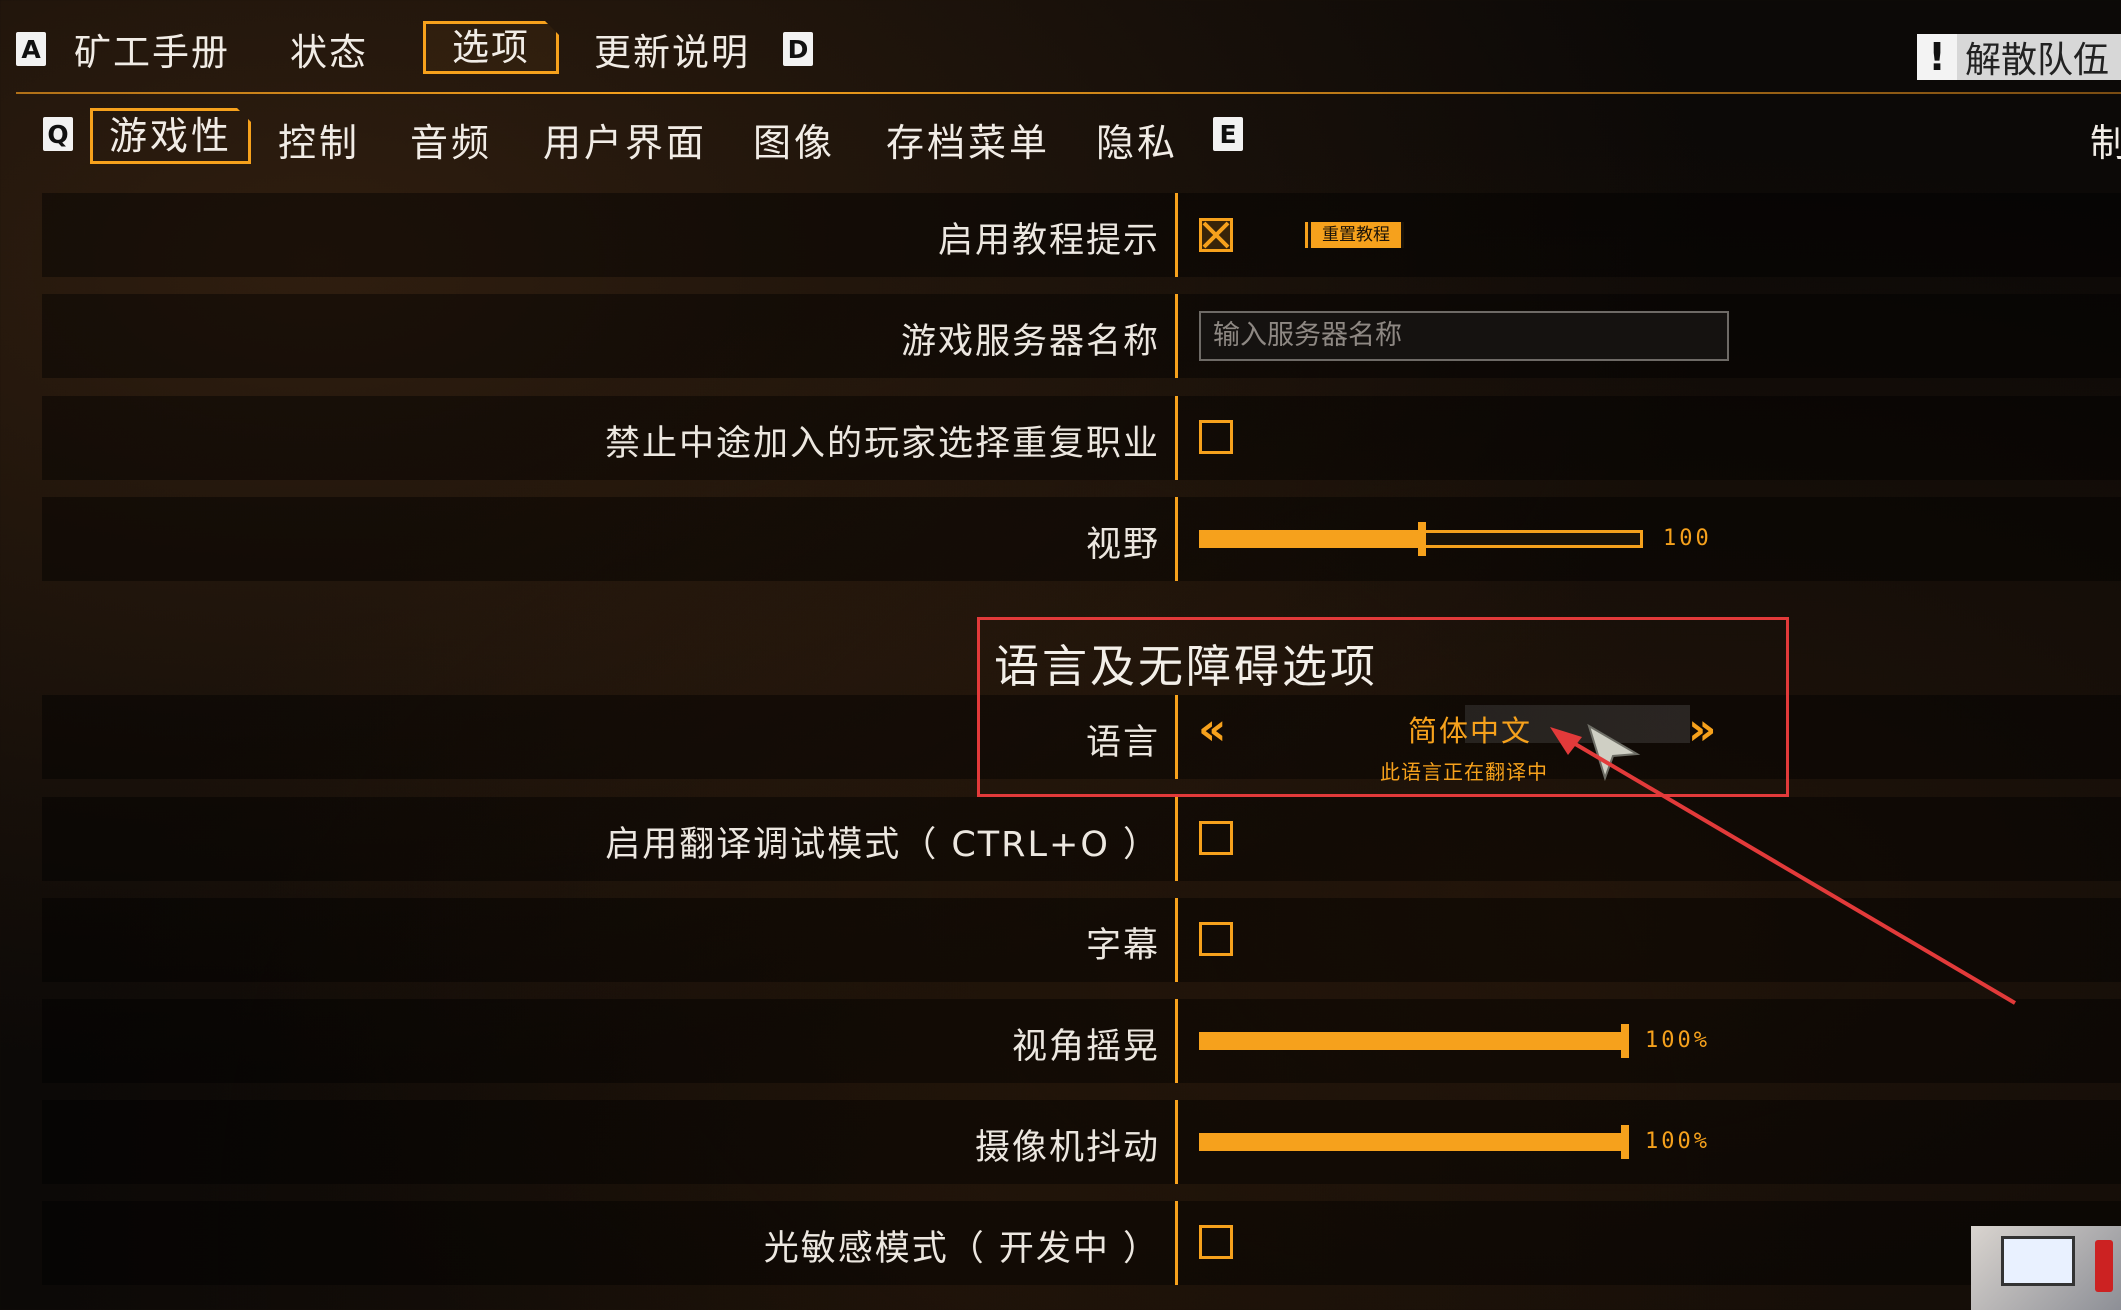  I want to click on webcam-thumbnail, so click(2046, 1268).